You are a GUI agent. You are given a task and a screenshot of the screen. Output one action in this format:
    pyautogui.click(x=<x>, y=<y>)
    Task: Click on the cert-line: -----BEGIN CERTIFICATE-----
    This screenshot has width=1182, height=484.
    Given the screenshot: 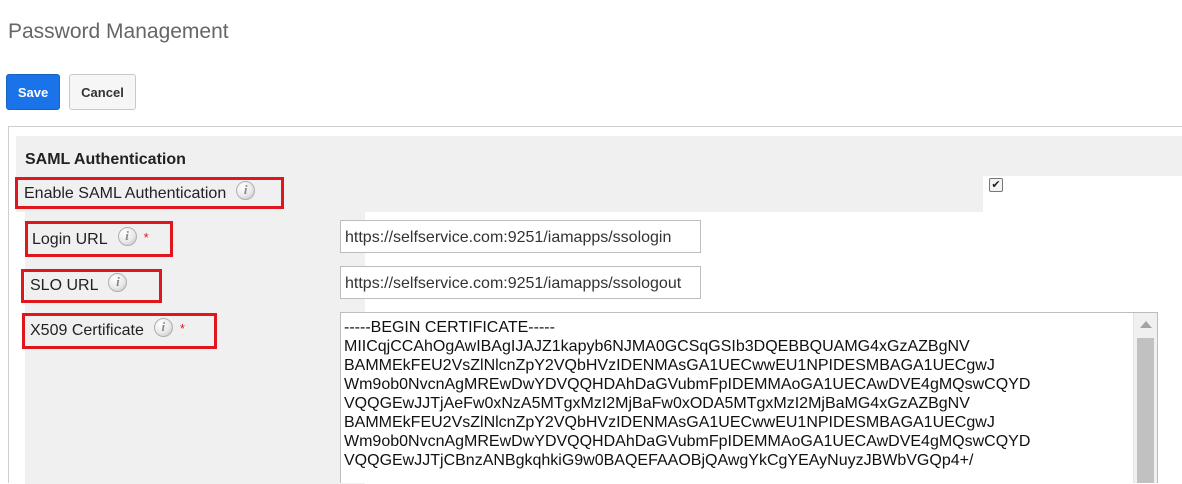 What is the action you would take?
    pyautogui.click(x=449, y=327)
    